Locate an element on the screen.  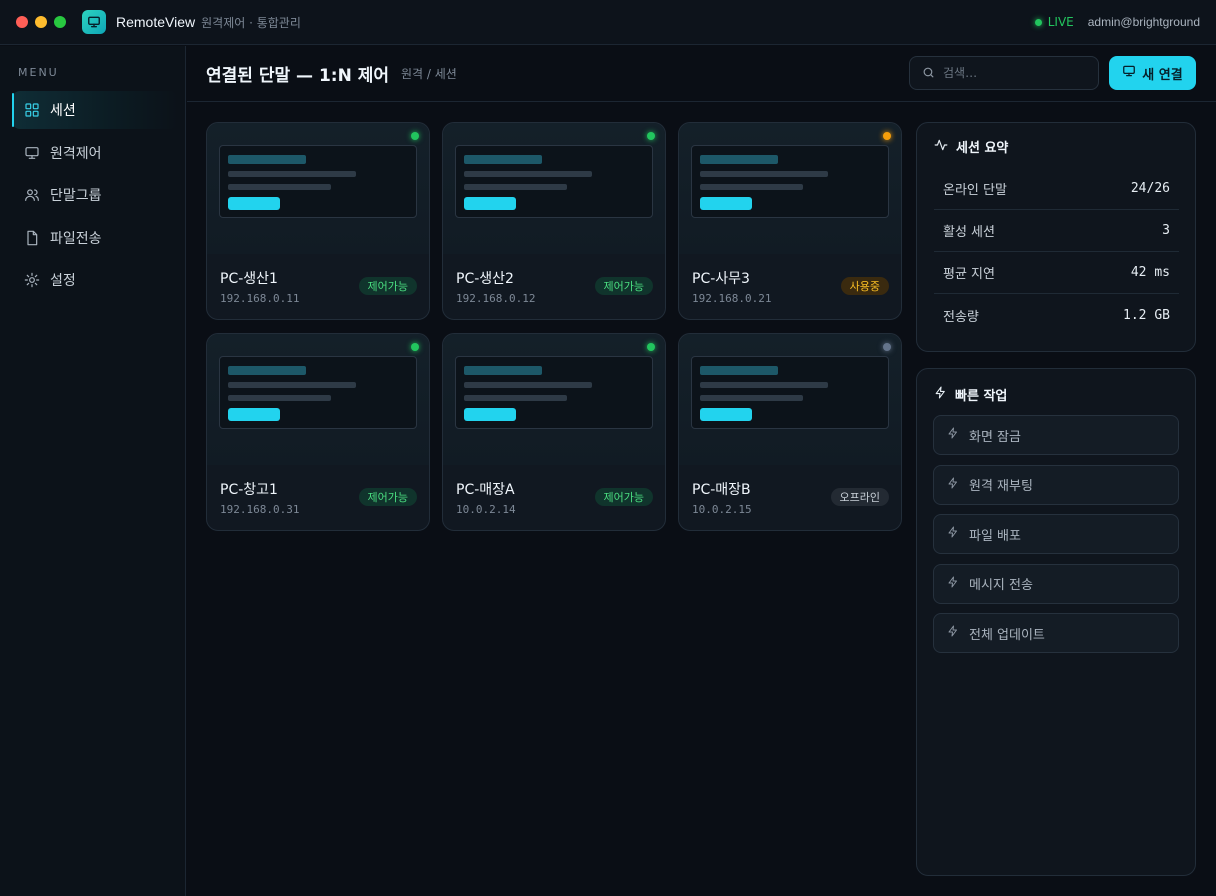
sidebar-nav: 세션 원격제어 단말그룹 파일전송 설정 is located at coordinates (95, 197).